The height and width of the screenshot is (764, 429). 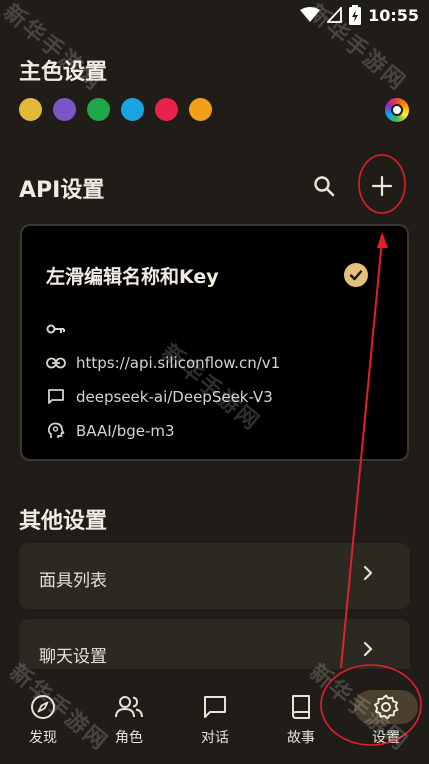 I want to click on palette-icon, so click(x=397, y=110).